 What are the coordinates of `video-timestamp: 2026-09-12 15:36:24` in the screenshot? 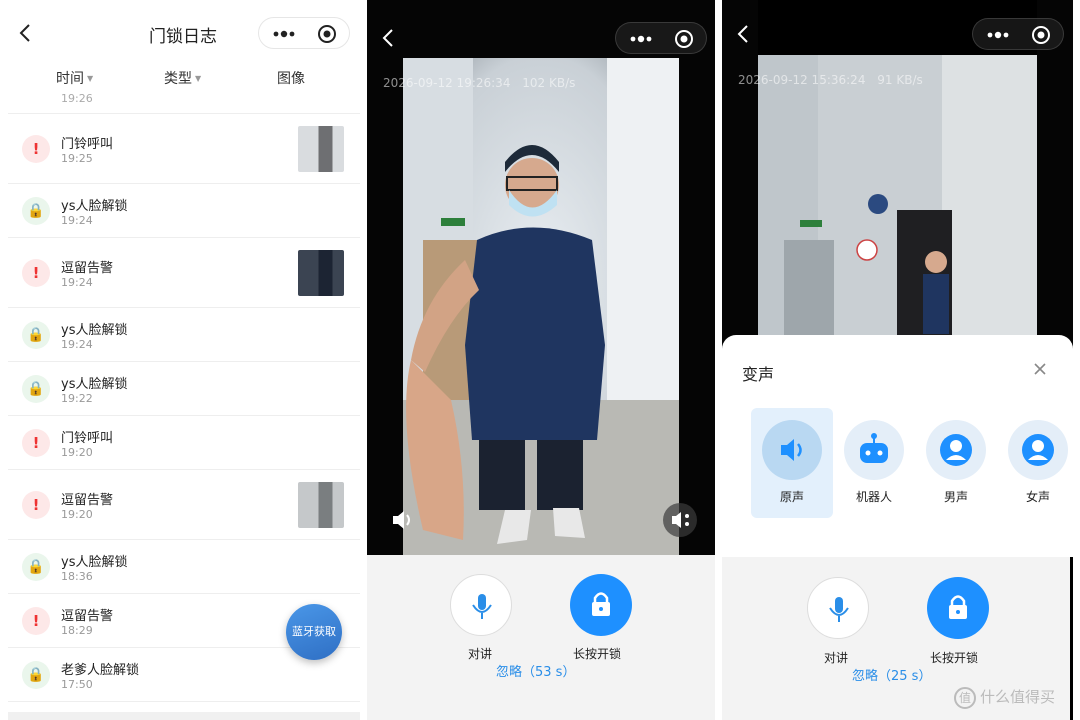 It's located at (802, 80).